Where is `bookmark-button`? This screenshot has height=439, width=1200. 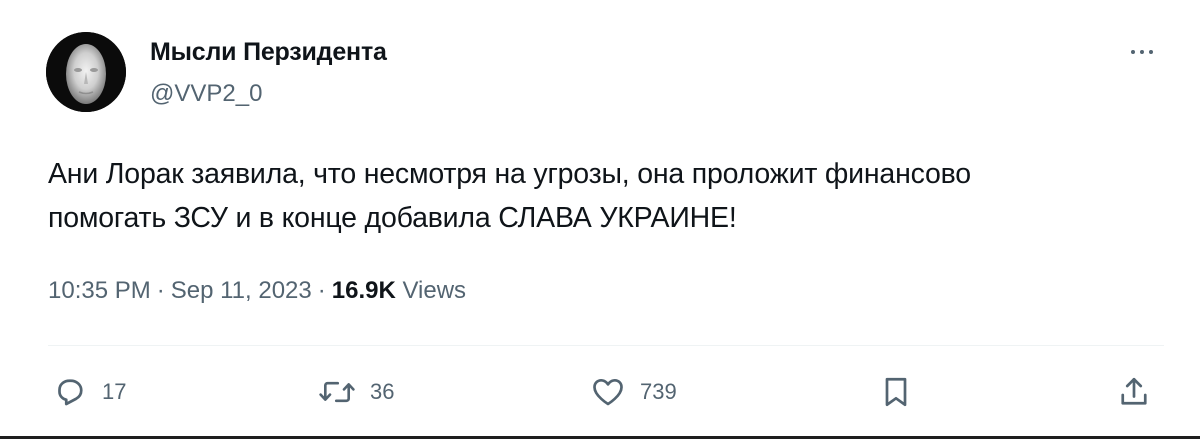 bookmark-button is located at coordinates (896, 392).